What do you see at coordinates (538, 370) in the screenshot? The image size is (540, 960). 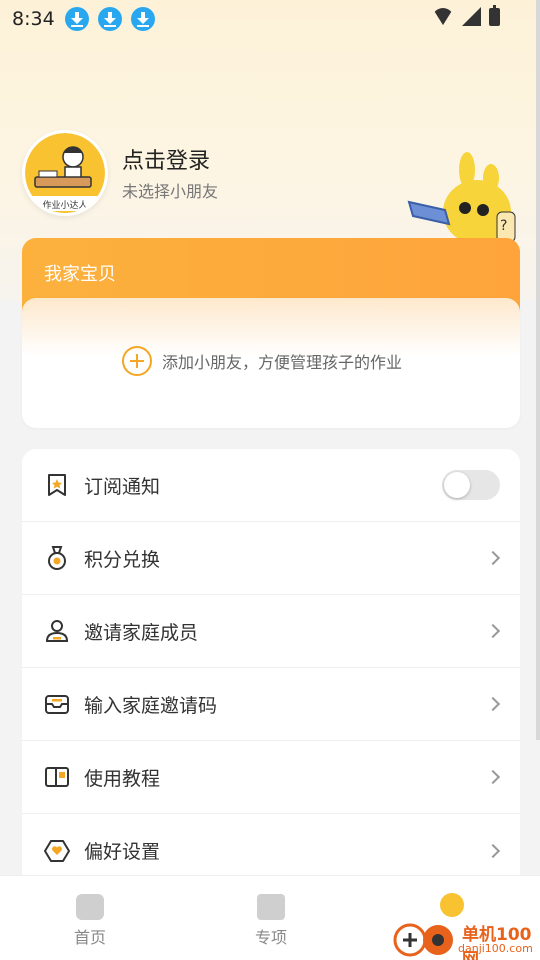 I see `scrollbar` at bounding box center [538, 370].